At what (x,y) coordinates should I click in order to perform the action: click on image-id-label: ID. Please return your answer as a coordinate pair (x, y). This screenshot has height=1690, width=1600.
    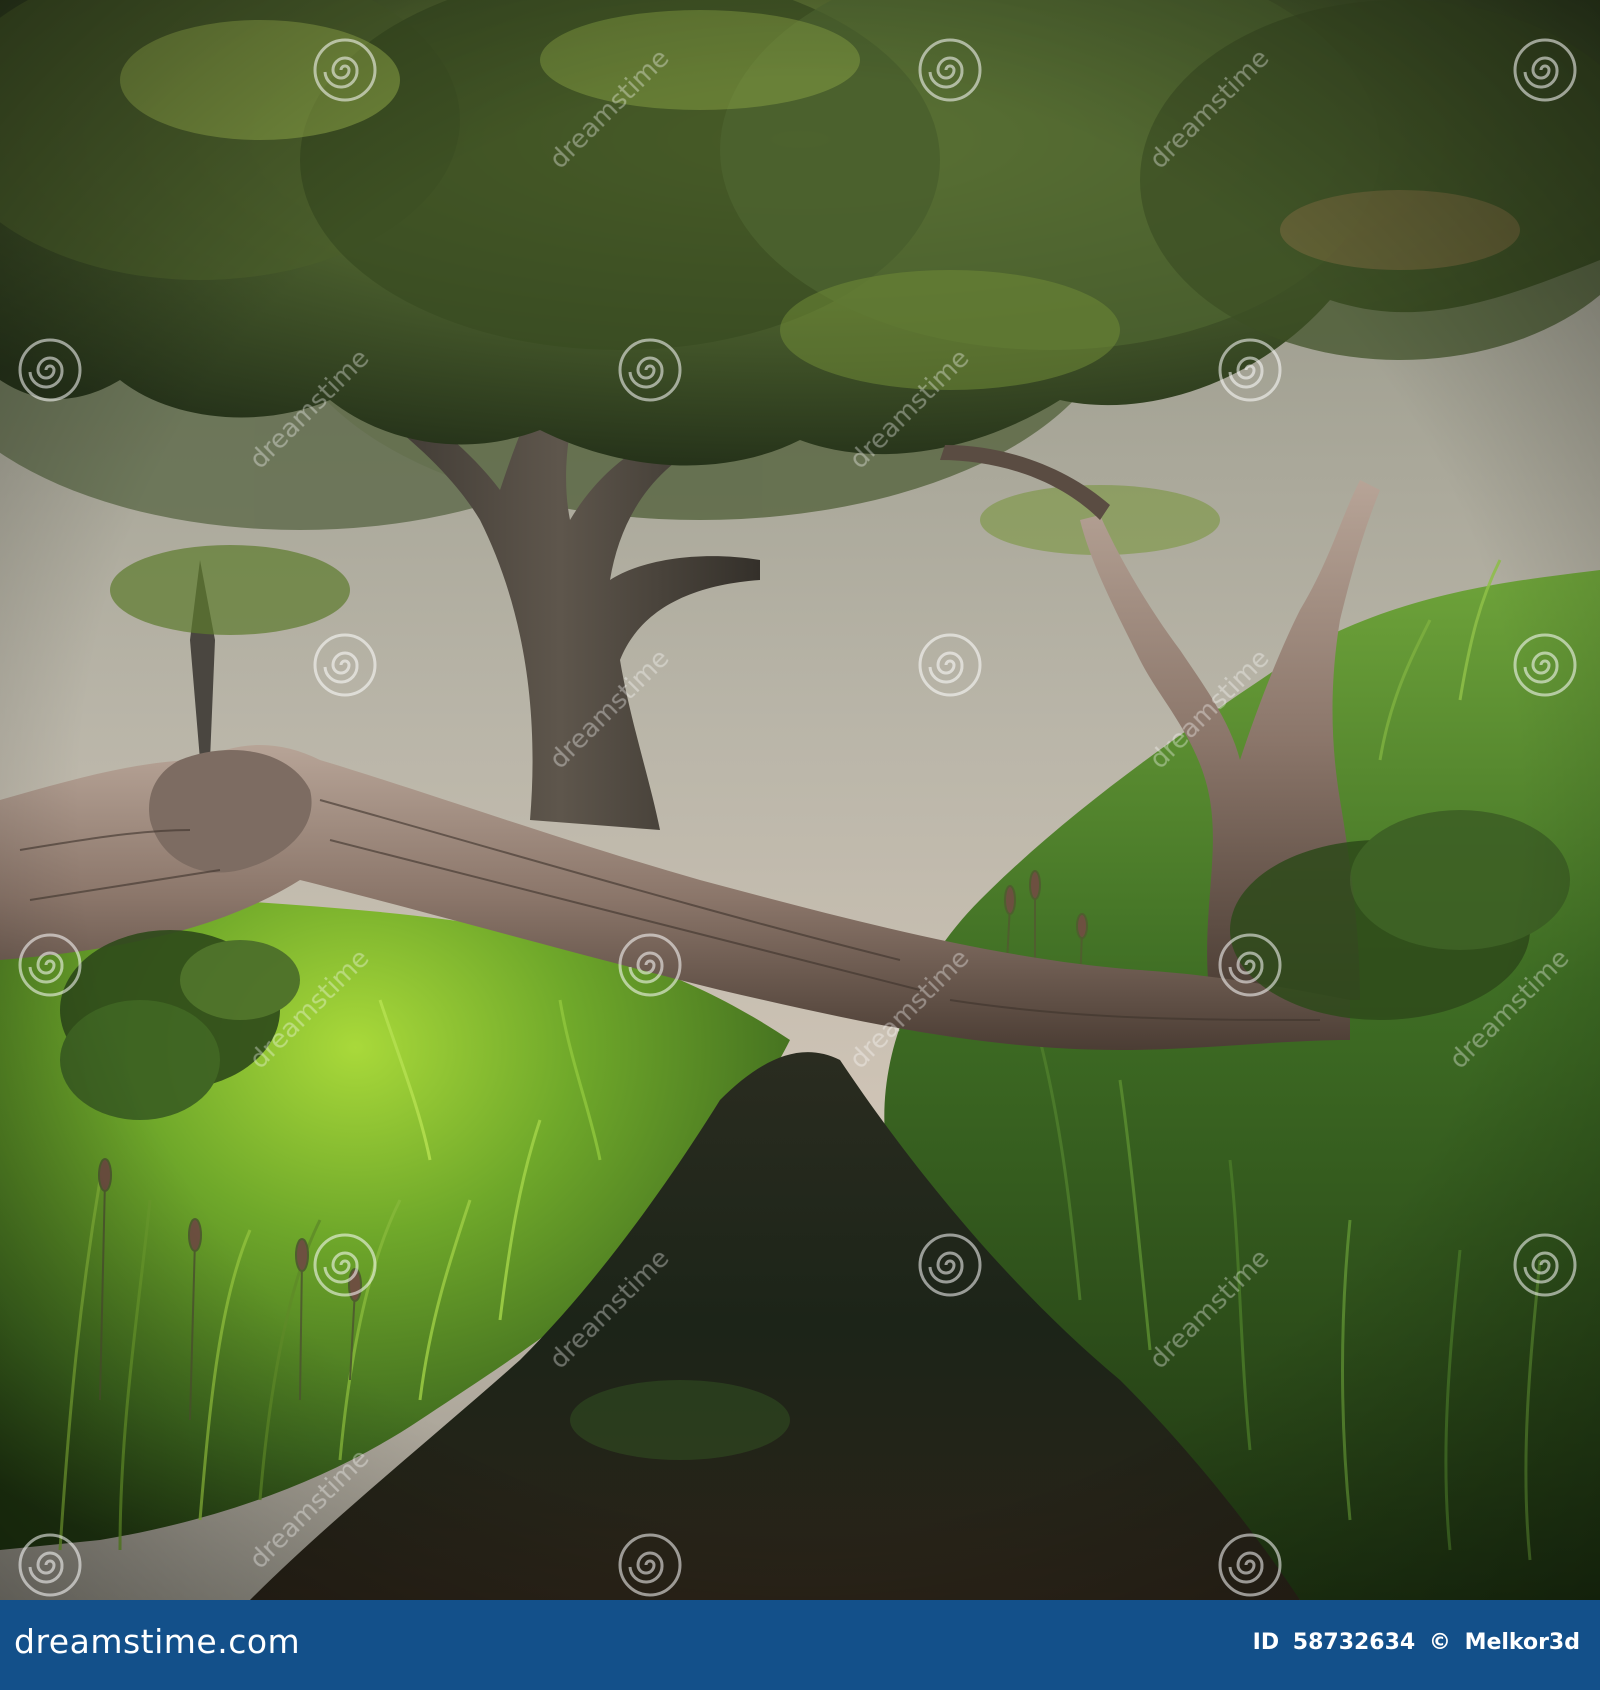
    Looking at the image, I should click on (1266, 1642).